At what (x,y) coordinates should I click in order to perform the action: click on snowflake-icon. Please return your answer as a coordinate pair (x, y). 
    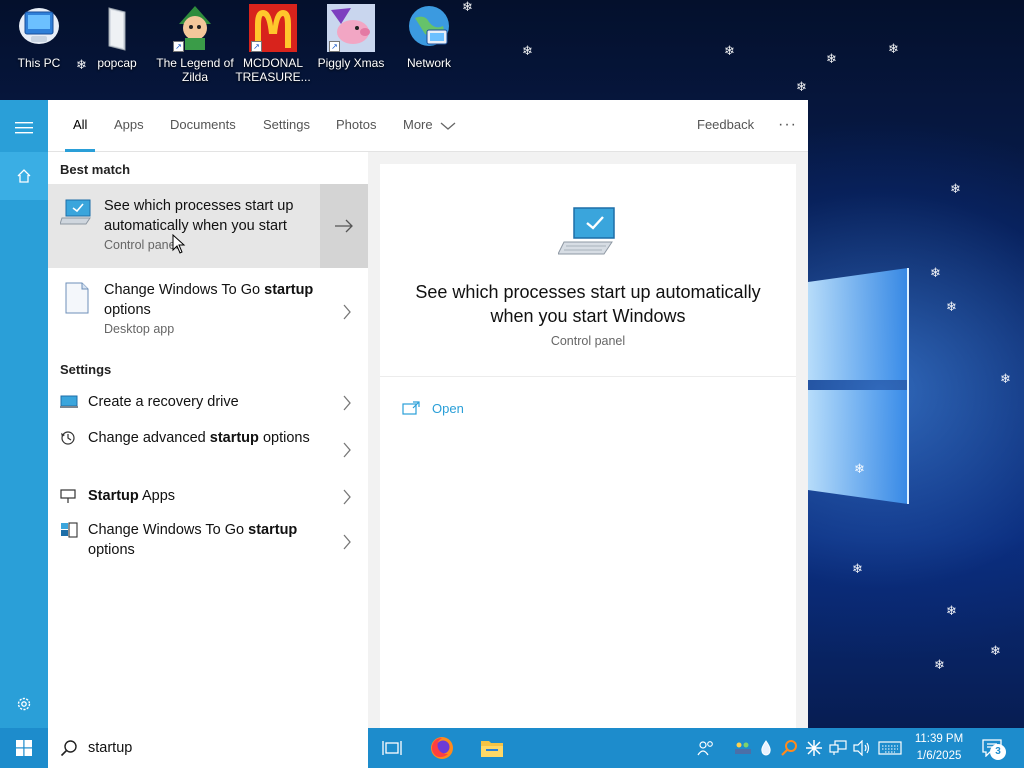
    Looking at the image, I should click on (814, 748).